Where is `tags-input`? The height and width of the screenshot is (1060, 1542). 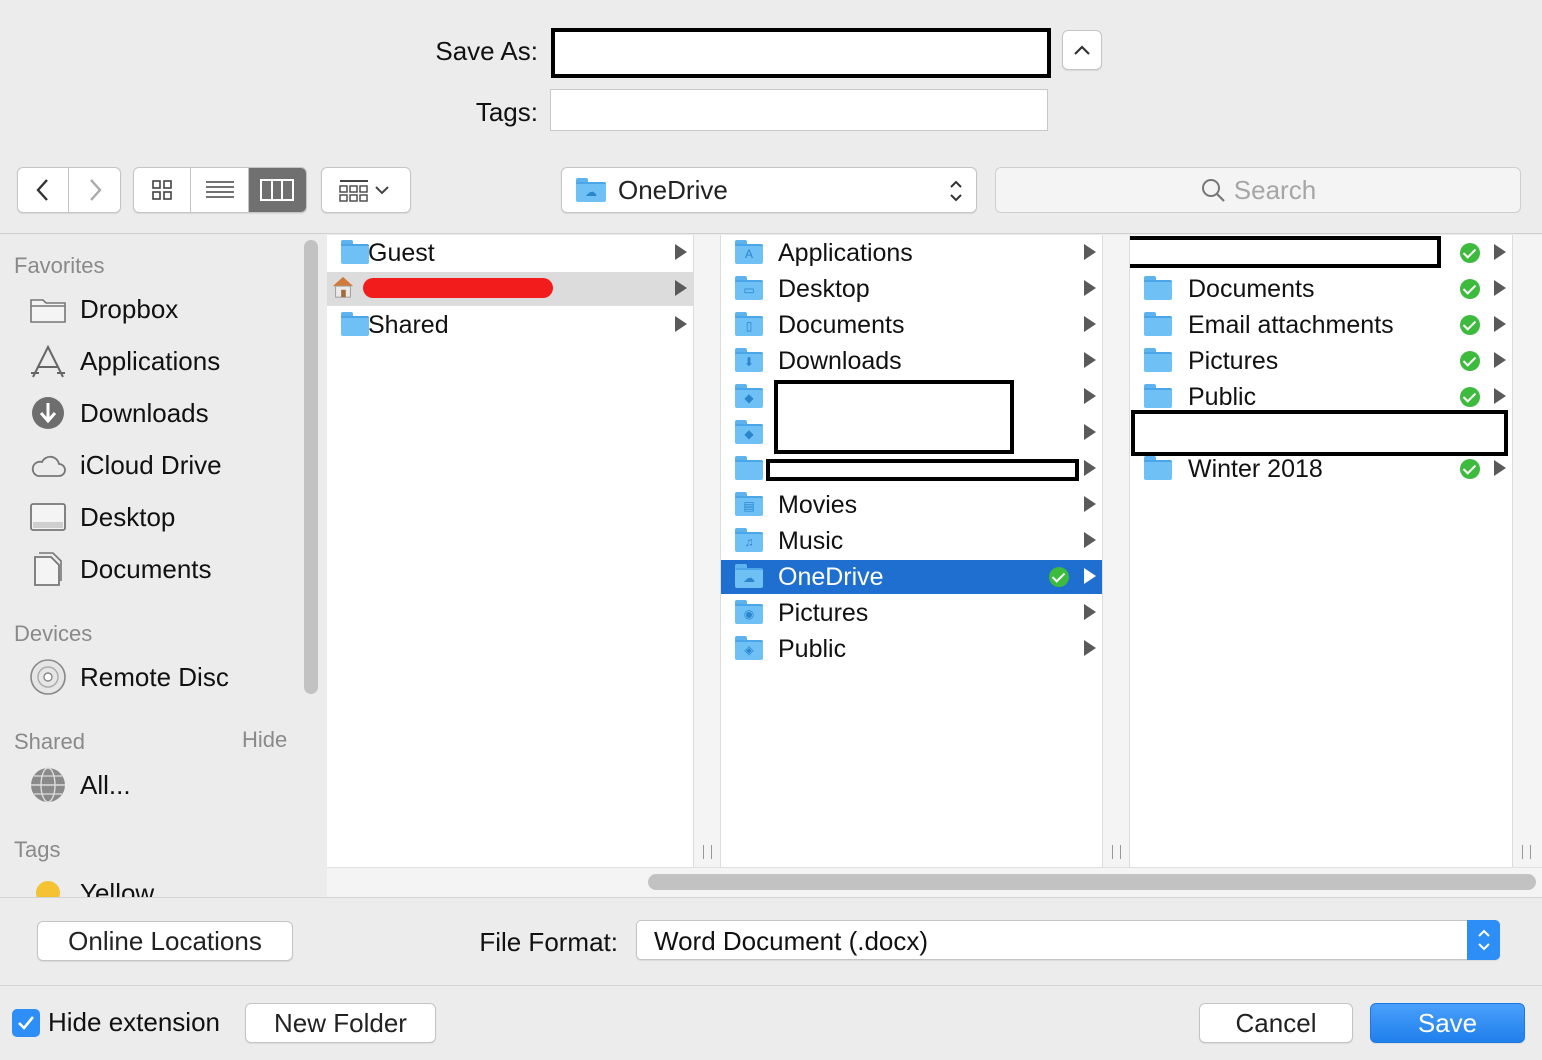
tags-input is located at coordinates (799, 110).